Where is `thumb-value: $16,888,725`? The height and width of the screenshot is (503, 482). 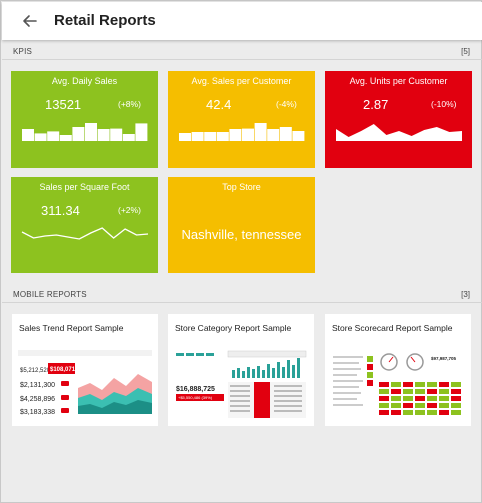 thumb-value: $16,888,725 is located at coordinates (195, 389).